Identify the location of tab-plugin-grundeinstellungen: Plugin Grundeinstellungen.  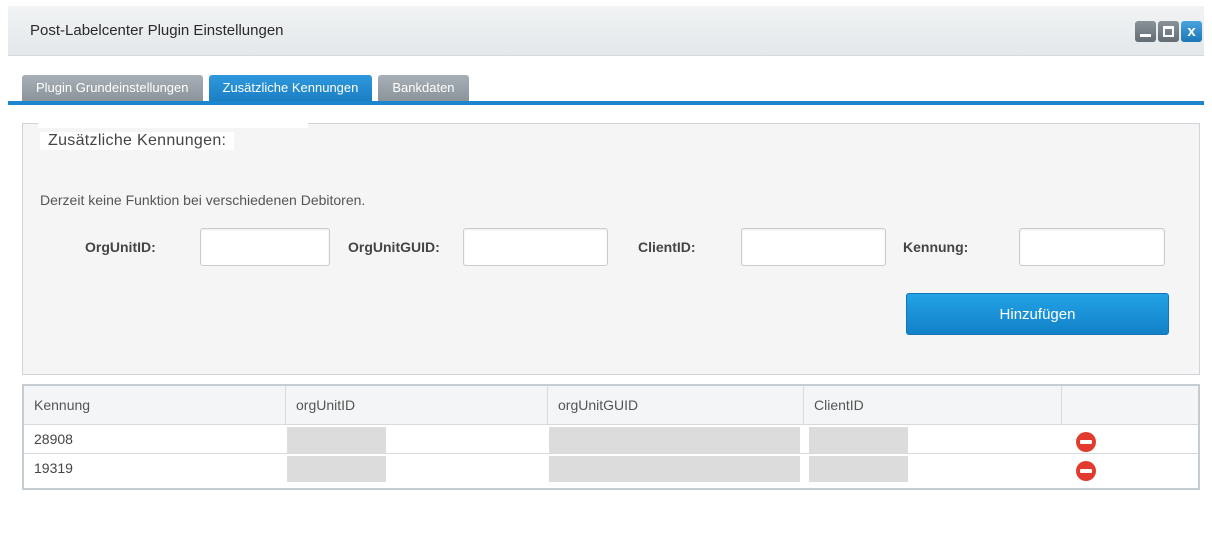
(112, 88).